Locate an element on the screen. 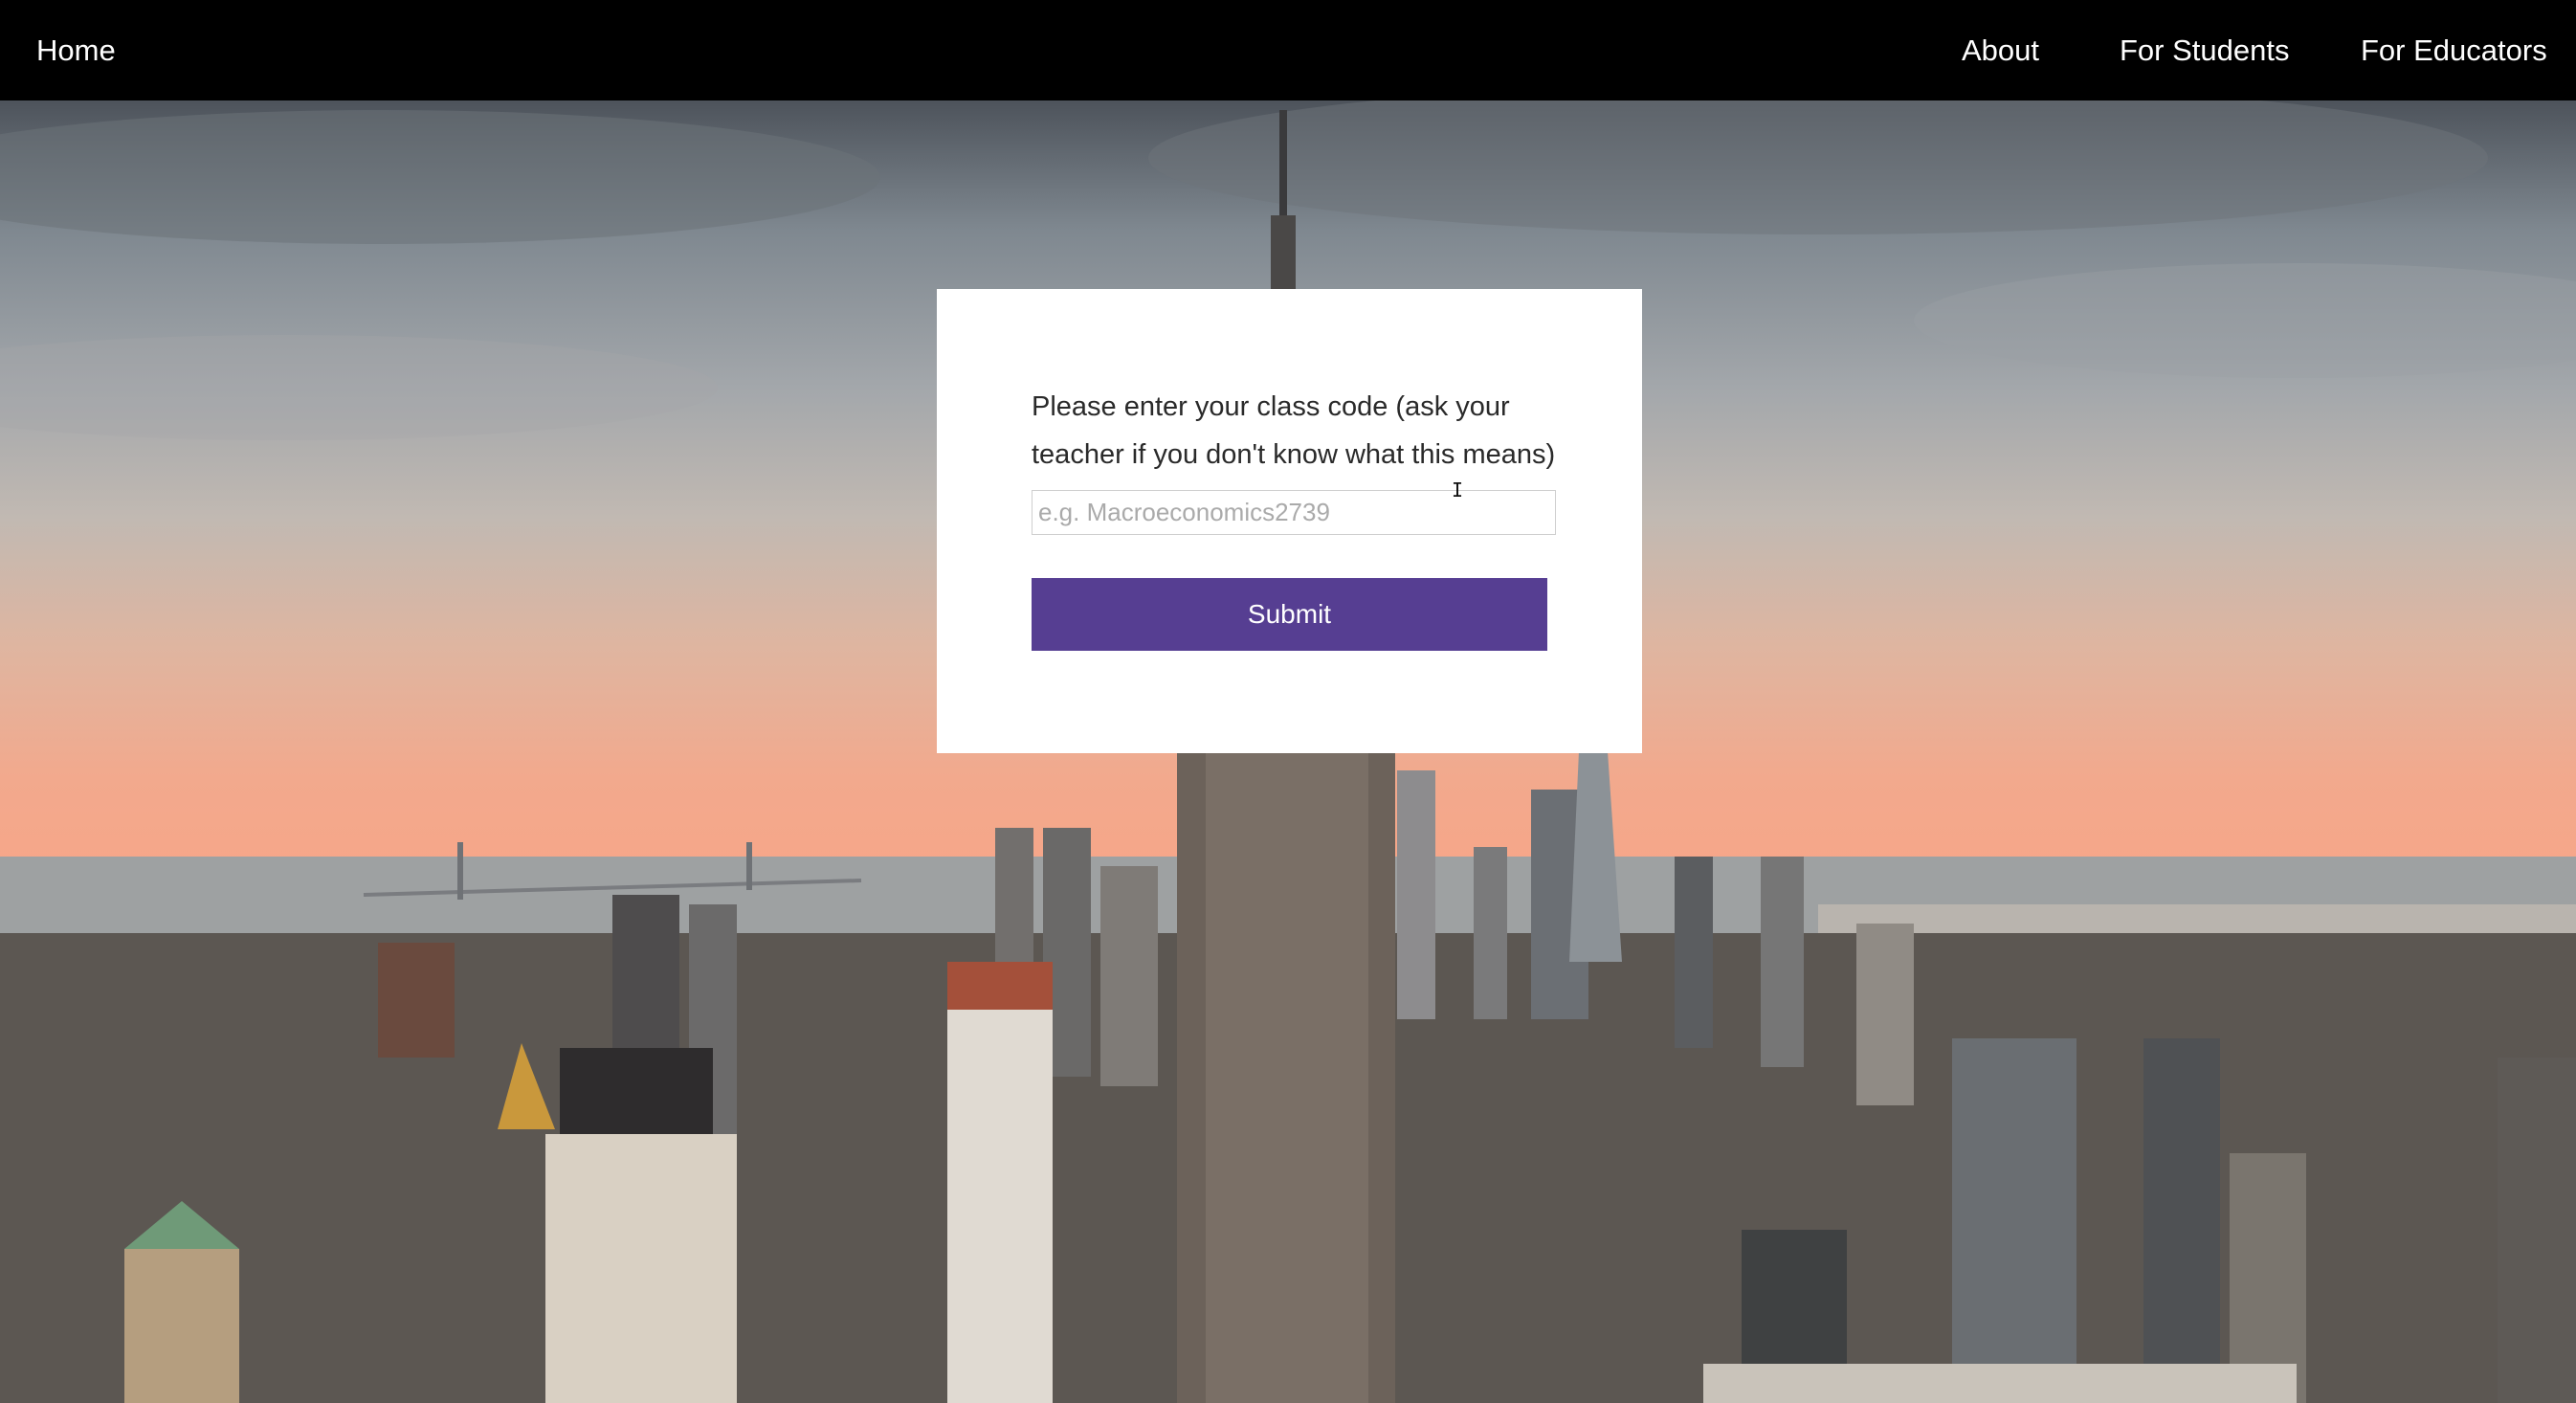  nav-for-students-link: For Students is located at coordinates (2204, 50).